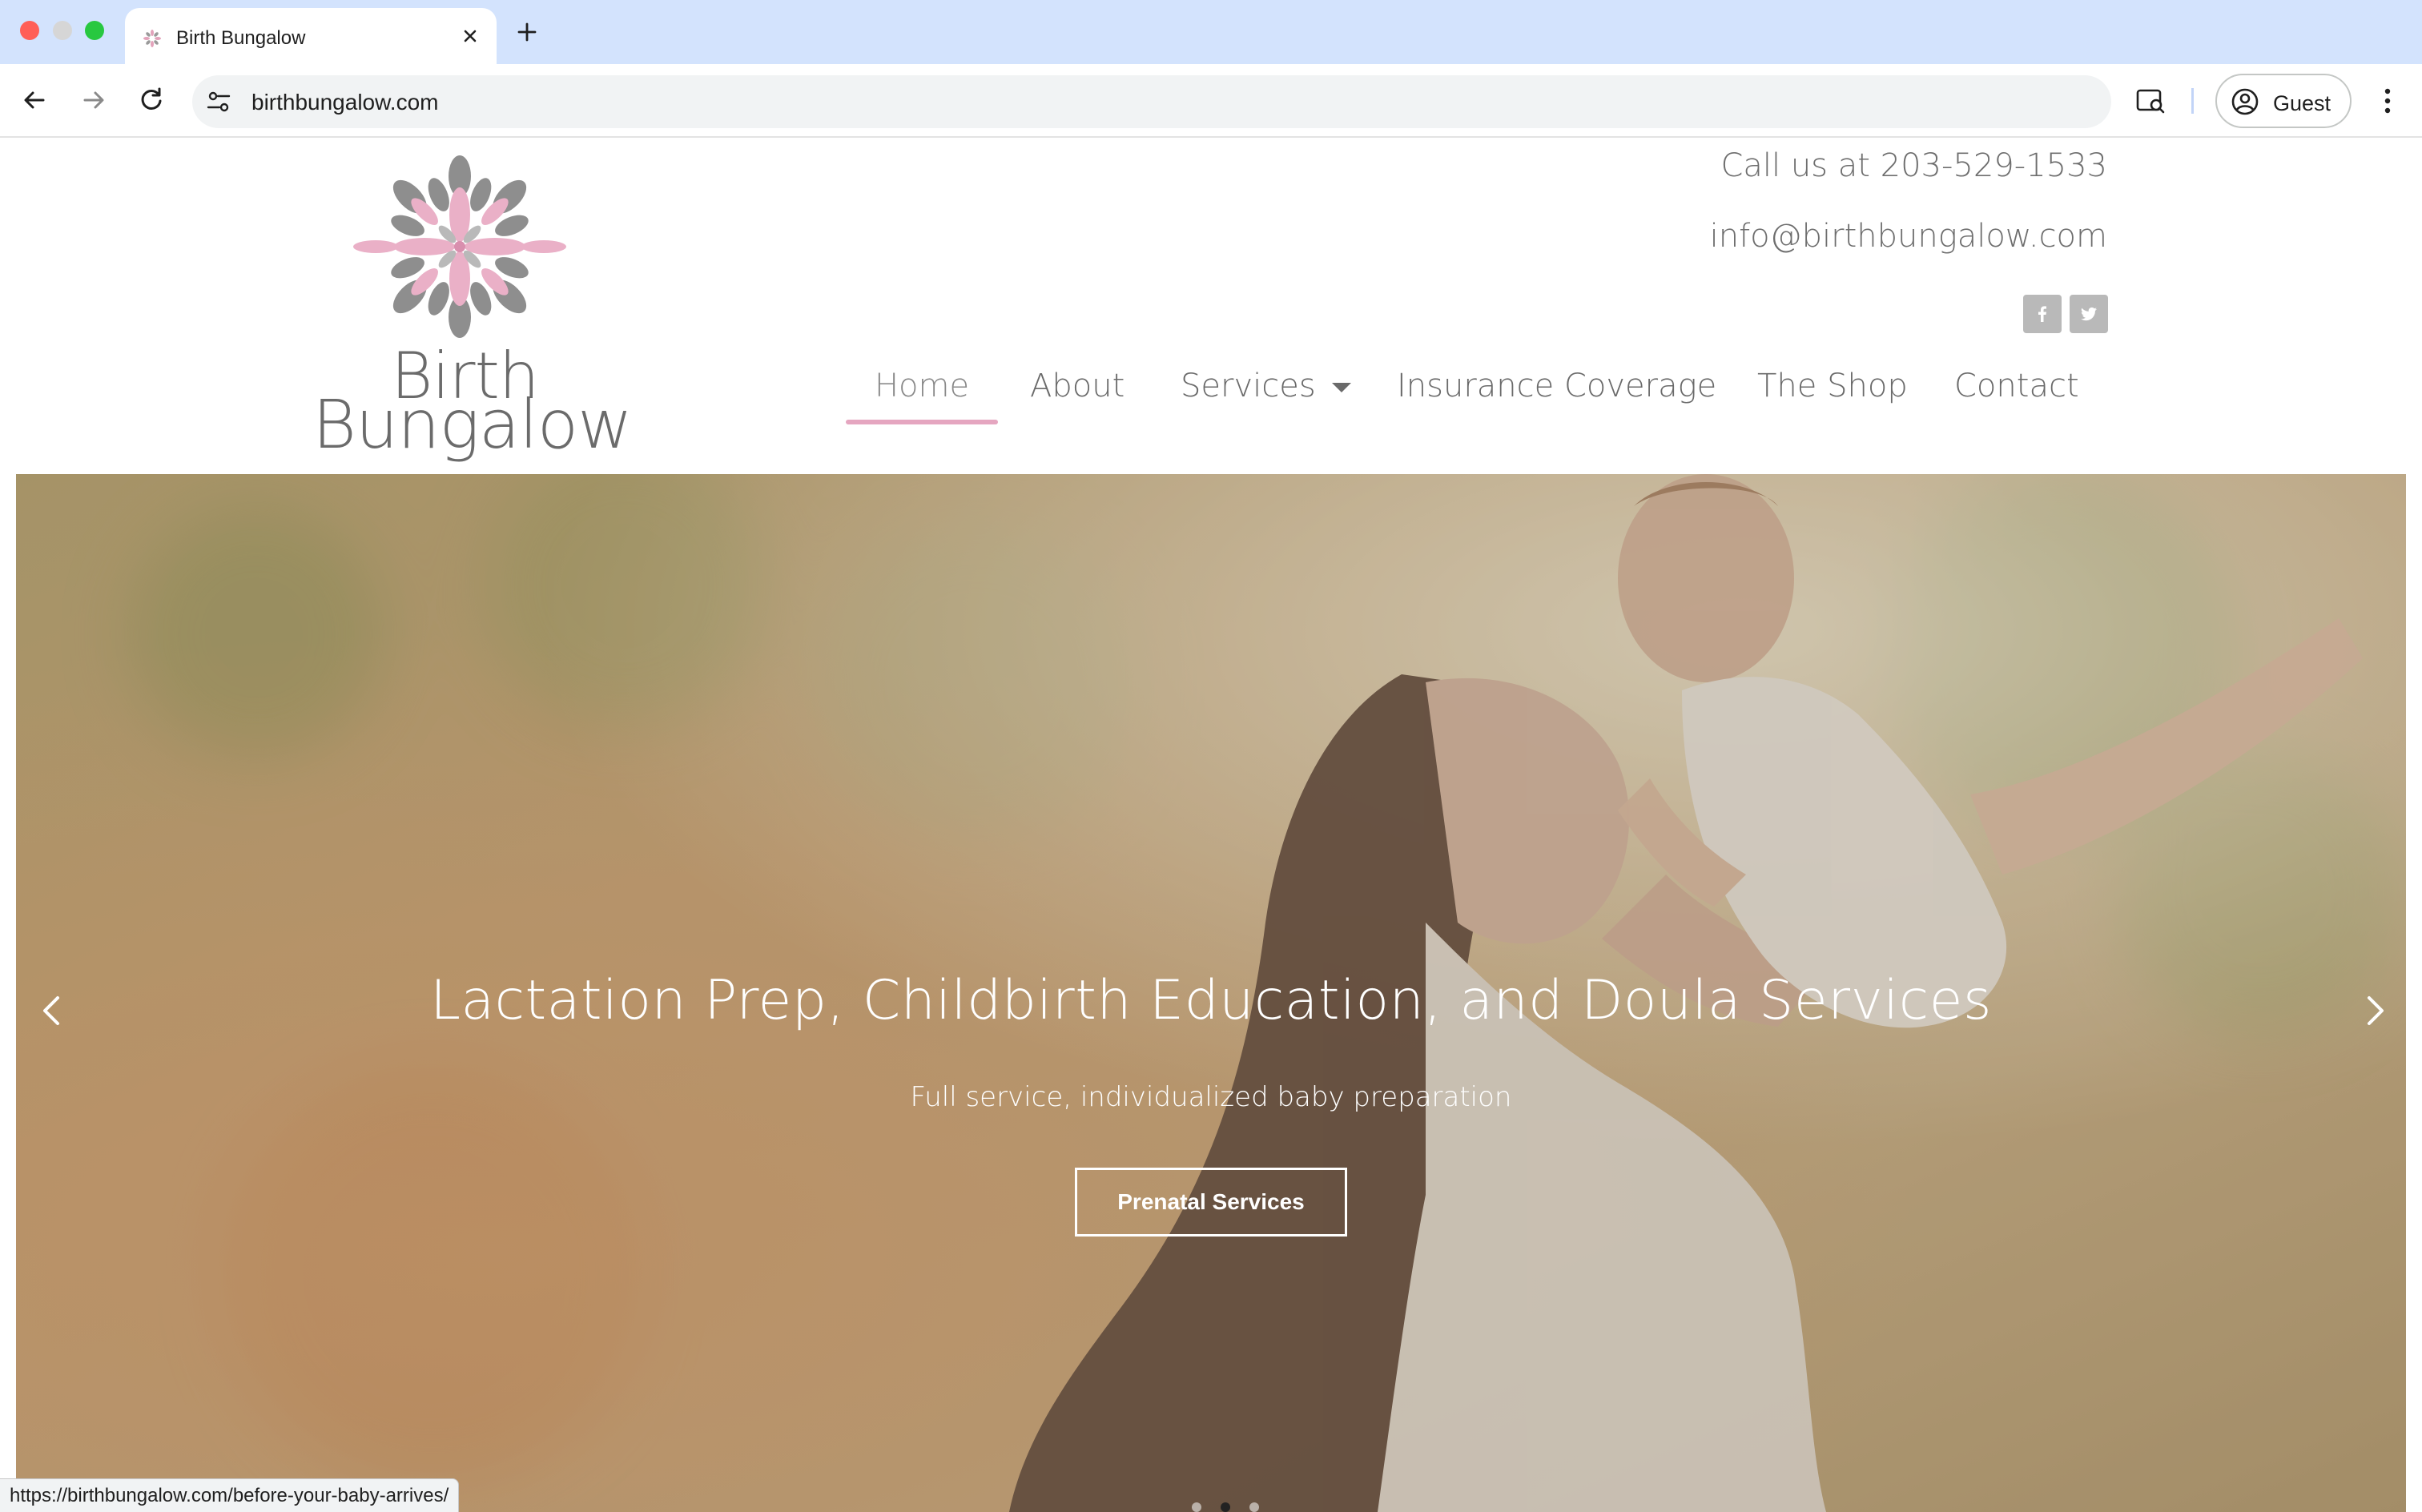  I want to click on nav-about-label: About, so click(1077, 386).